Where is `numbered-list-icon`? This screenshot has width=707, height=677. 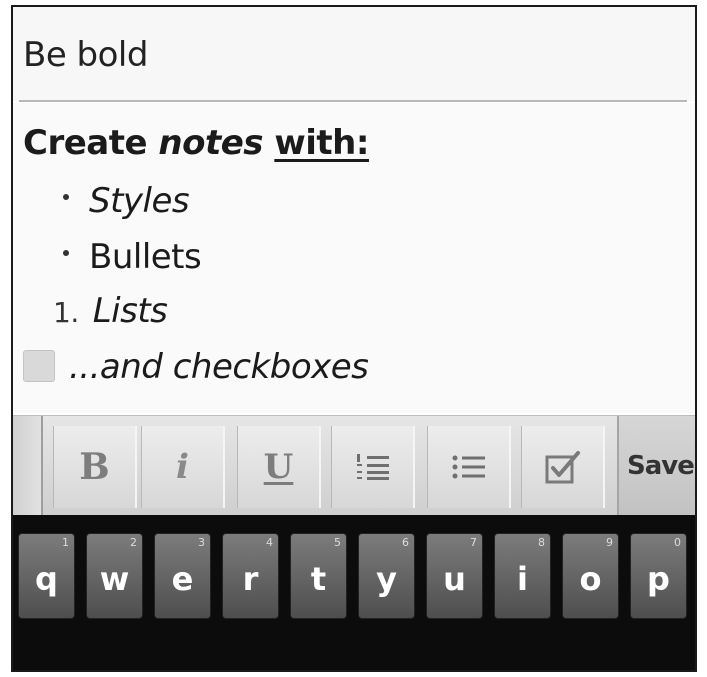
numbered-list-icon is located at coordinates (372, 467).